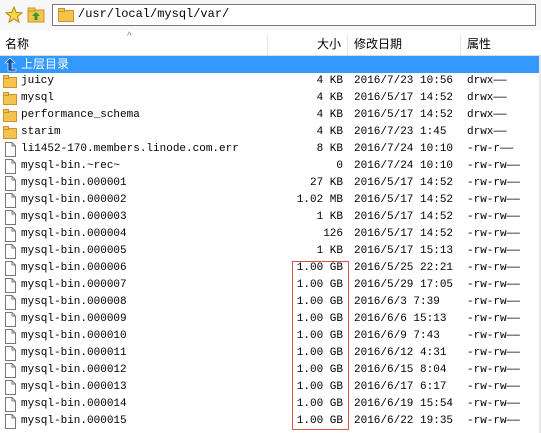  I want to click on file-name: mysql-bin.000006, so click(74, 268).